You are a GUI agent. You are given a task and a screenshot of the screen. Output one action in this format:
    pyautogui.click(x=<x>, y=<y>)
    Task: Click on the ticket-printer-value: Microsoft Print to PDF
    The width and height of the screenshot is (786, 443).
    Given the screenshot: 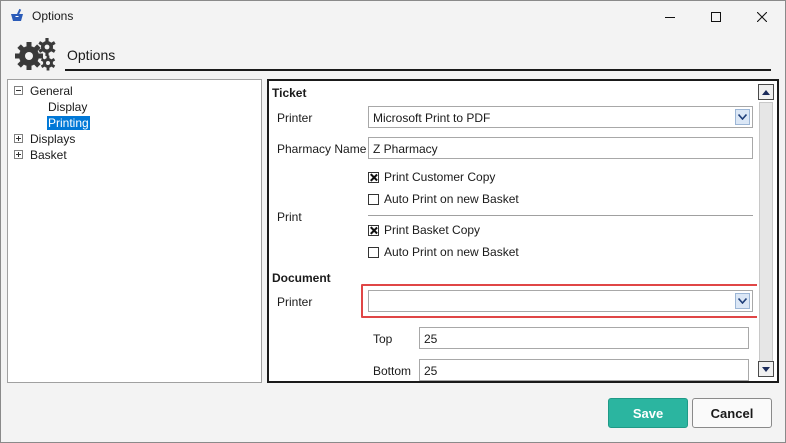 What is the action you would take?
    pyautogui.click(x=432, y=118)
    